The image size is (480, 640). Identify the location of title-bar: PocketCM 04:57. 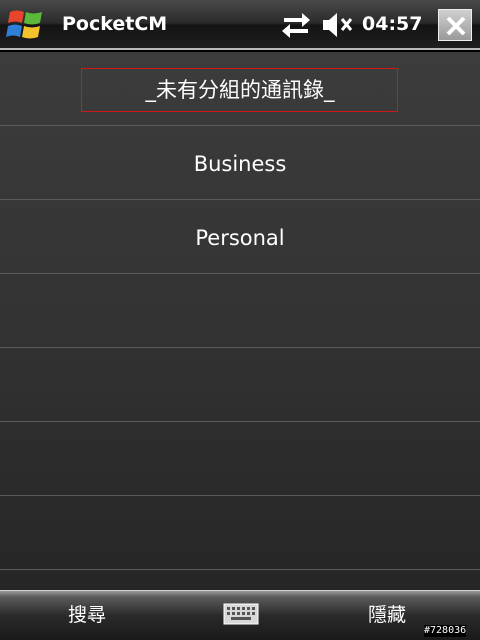
(240, 25).